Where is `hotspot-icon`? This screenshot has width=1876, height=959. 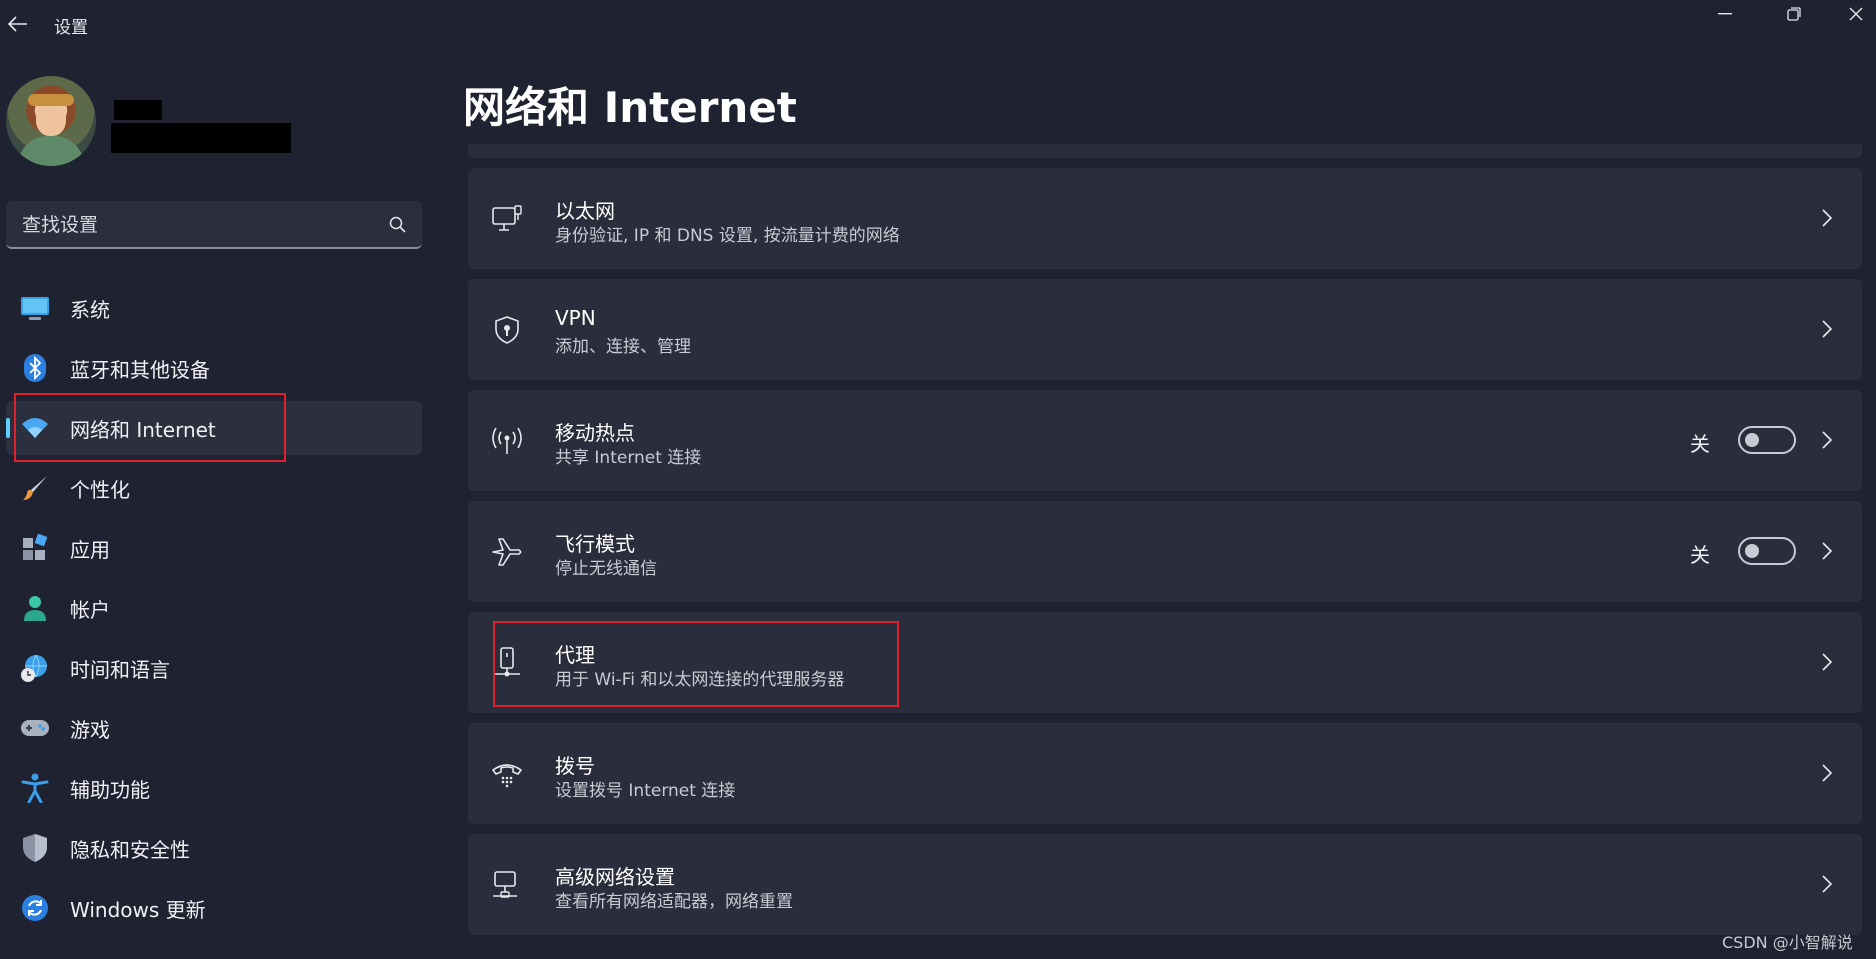 hotspot-icon is located at coordinates (507, 441).